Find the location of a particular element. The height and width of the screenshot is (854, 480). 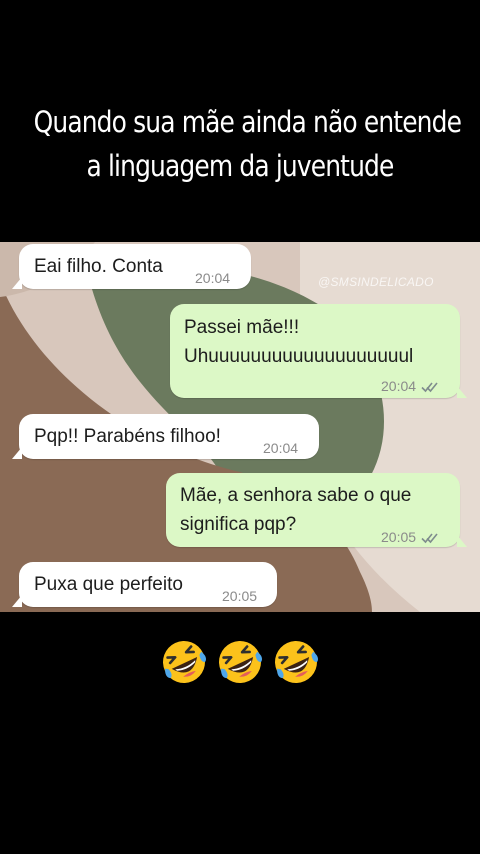

caption-line-1: Quando sua mãe ainda não entende is located at coordinates (247, 122).